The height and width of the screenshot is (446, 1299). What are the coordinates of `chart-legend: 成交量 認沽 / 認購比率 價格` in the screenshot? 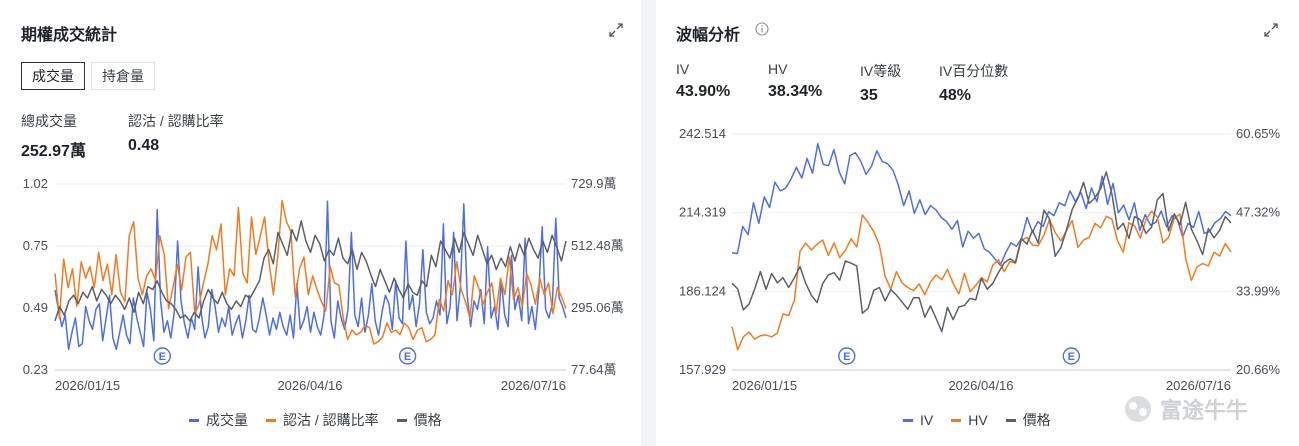 It's located at (324, 420).